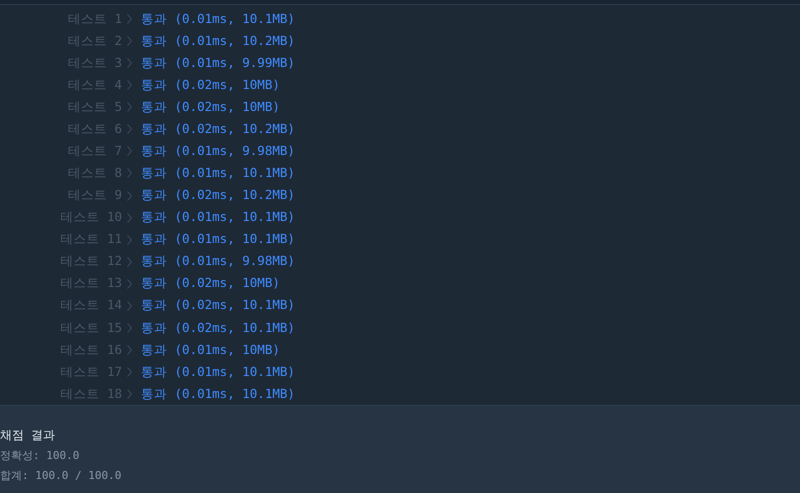 The width and height of the screenshot is (800, 493). Describe the element at coordinates (61, 476) in the screenshot. I see `summary-line: 합계: 100.0 / 100.0` at that location.